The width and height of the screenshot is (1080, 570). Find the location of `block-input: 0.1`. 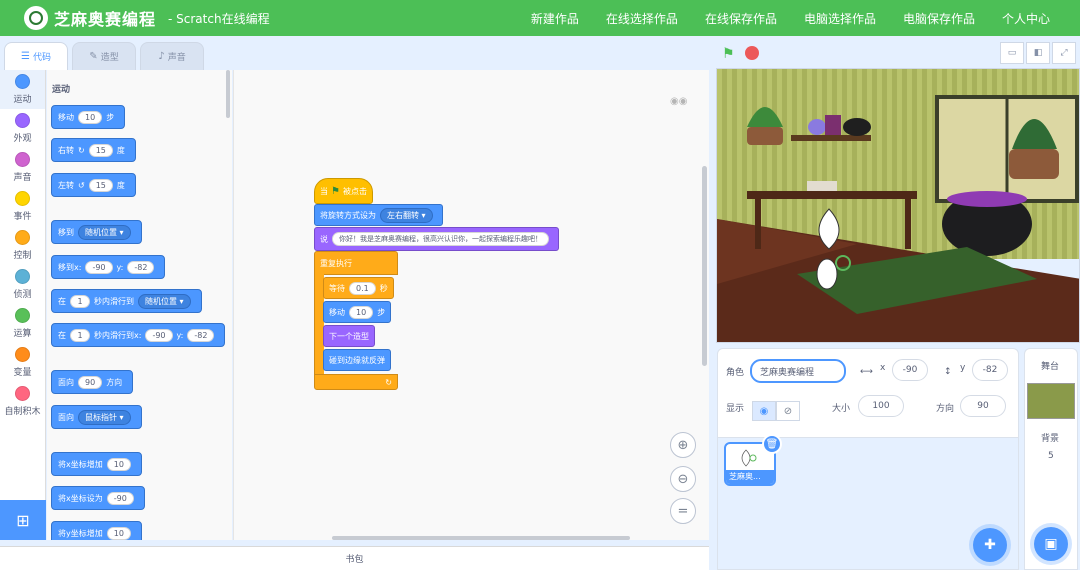

block-input: 0.1 is located at coordinates (362, 288).